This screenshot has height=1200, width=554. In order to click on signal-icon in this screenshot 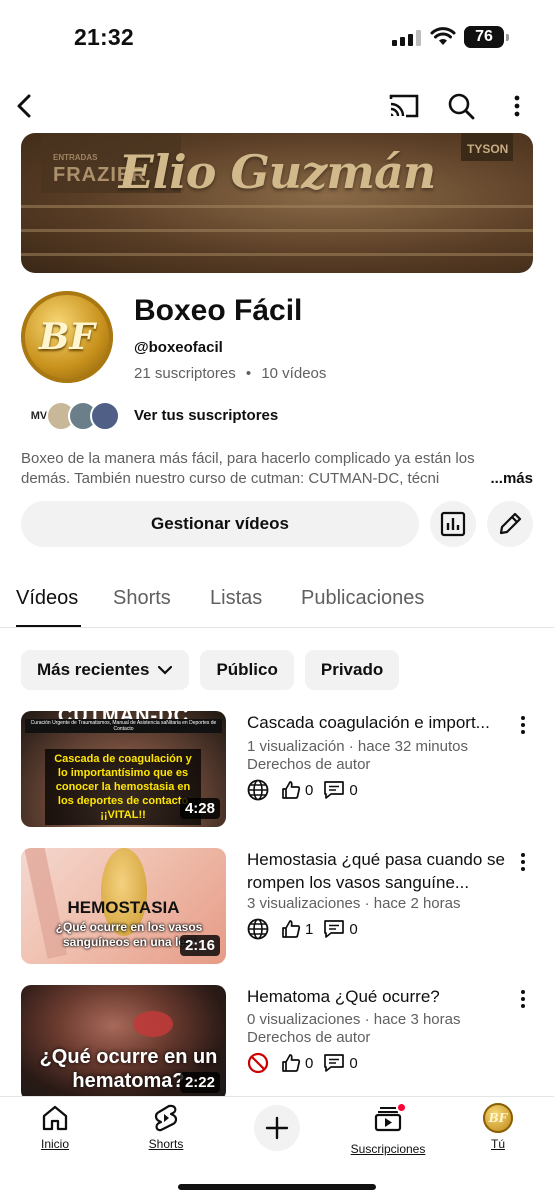, I will do `click(406, 38)`.